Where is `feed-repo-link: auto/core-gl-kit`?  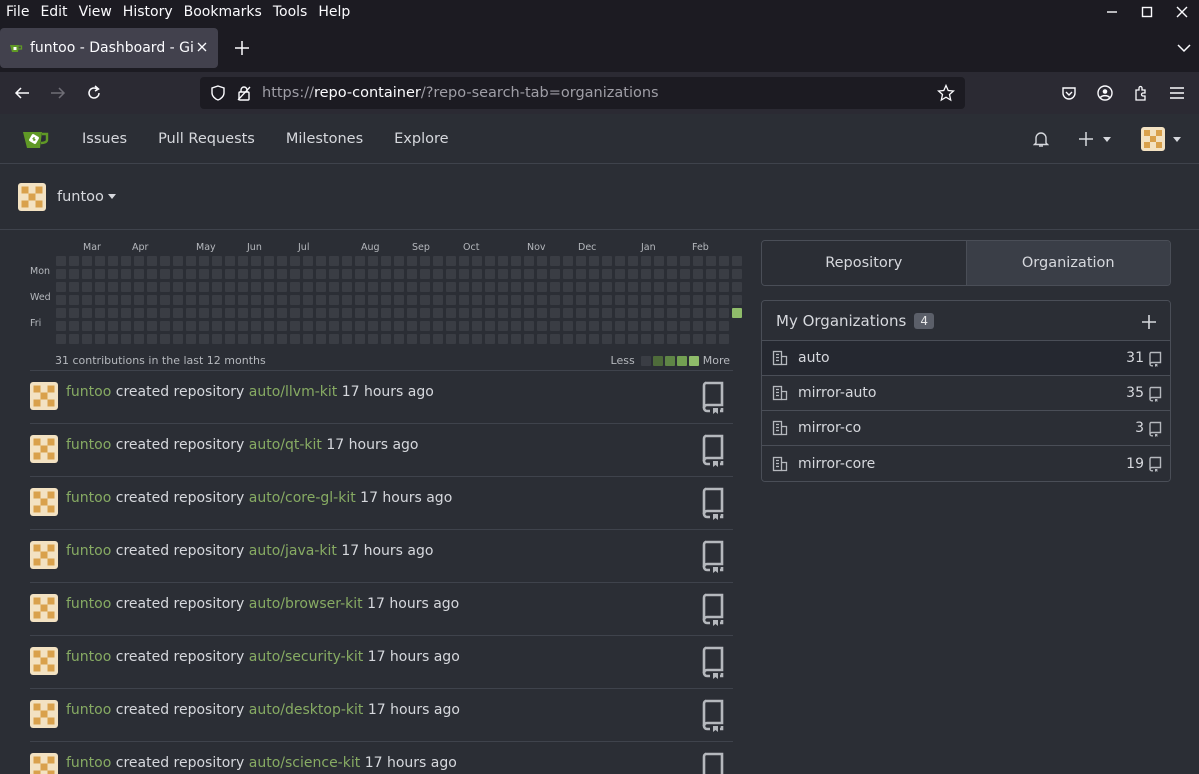
feed-repo-link: auto/core-gl-kit is located at coordinates (302, 498).